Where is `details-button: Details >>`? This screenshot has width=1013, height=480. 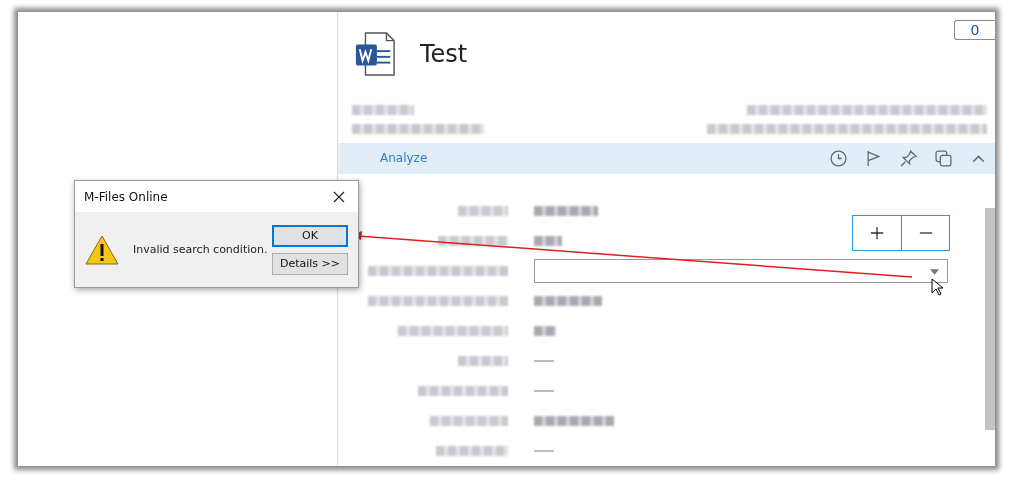
details-button: Details >> is located at coordinates (310, 263).